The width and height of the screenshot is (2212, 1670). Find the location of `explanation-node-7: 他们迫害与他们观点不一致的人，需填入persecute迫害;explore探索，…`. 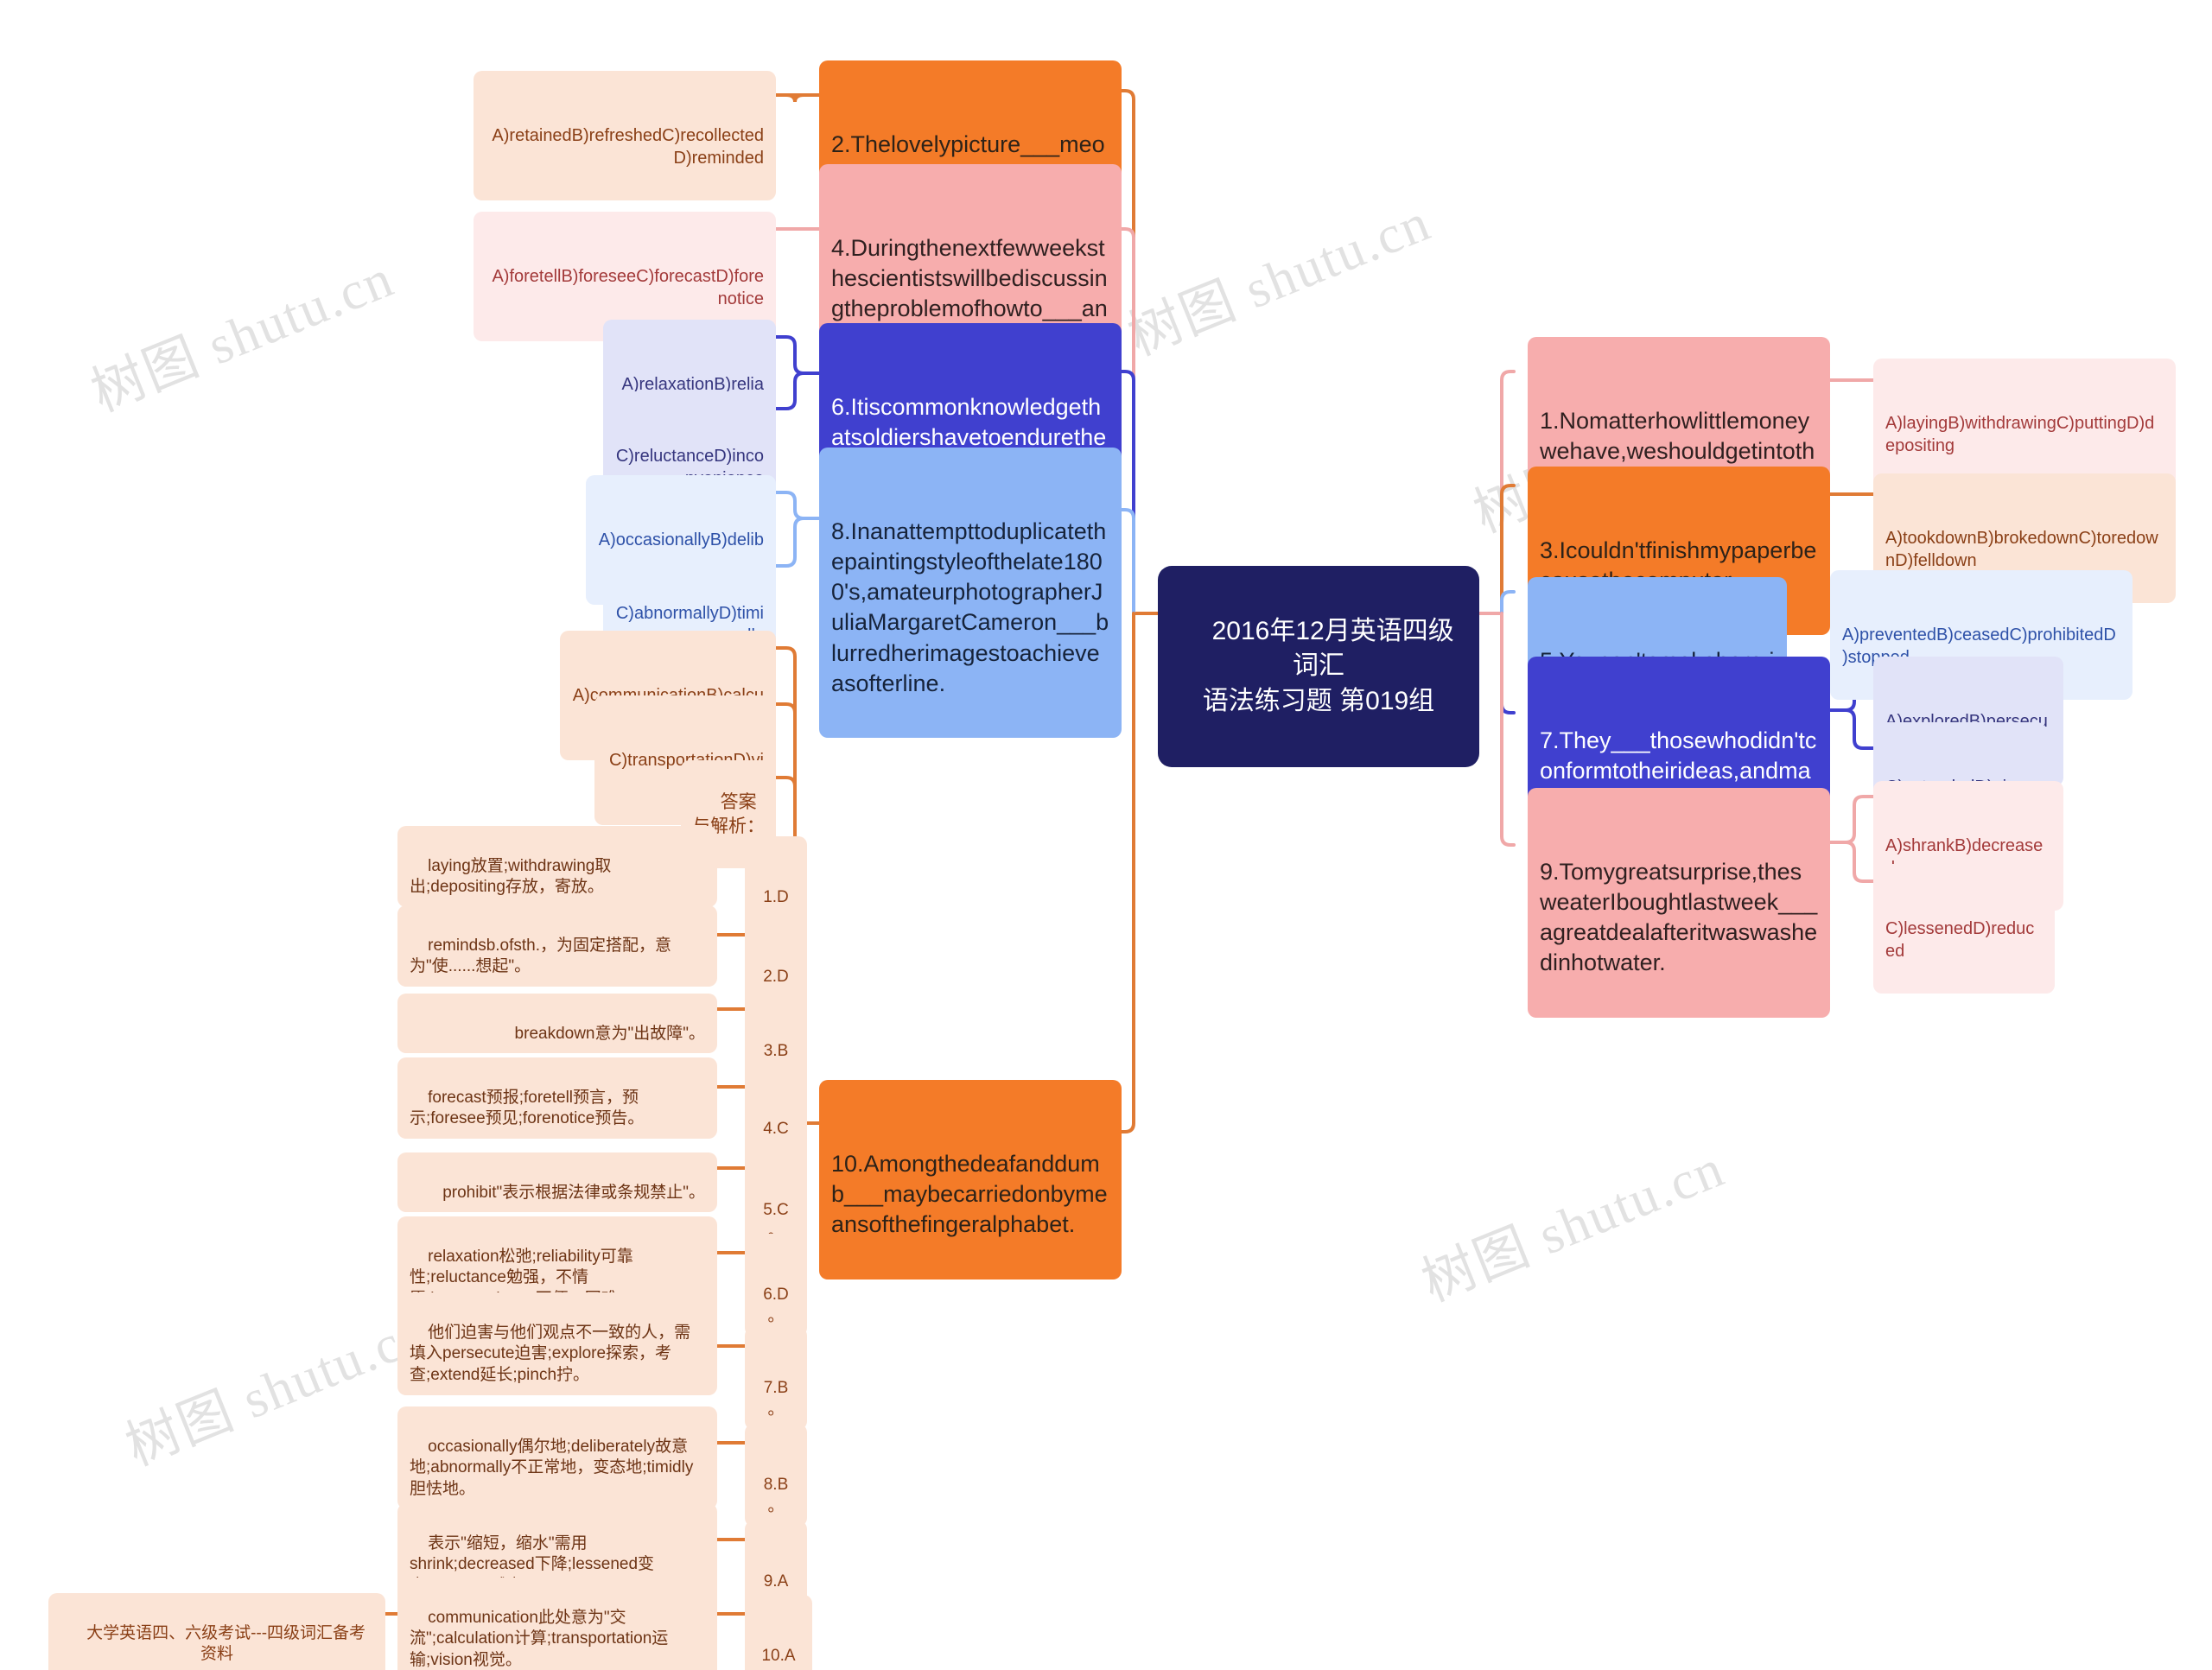

explanation-node-7: 他们迫害与他们观点不一致的人，需填入persecute迫害;explore探索，… is located at coordinates (557, 1343).